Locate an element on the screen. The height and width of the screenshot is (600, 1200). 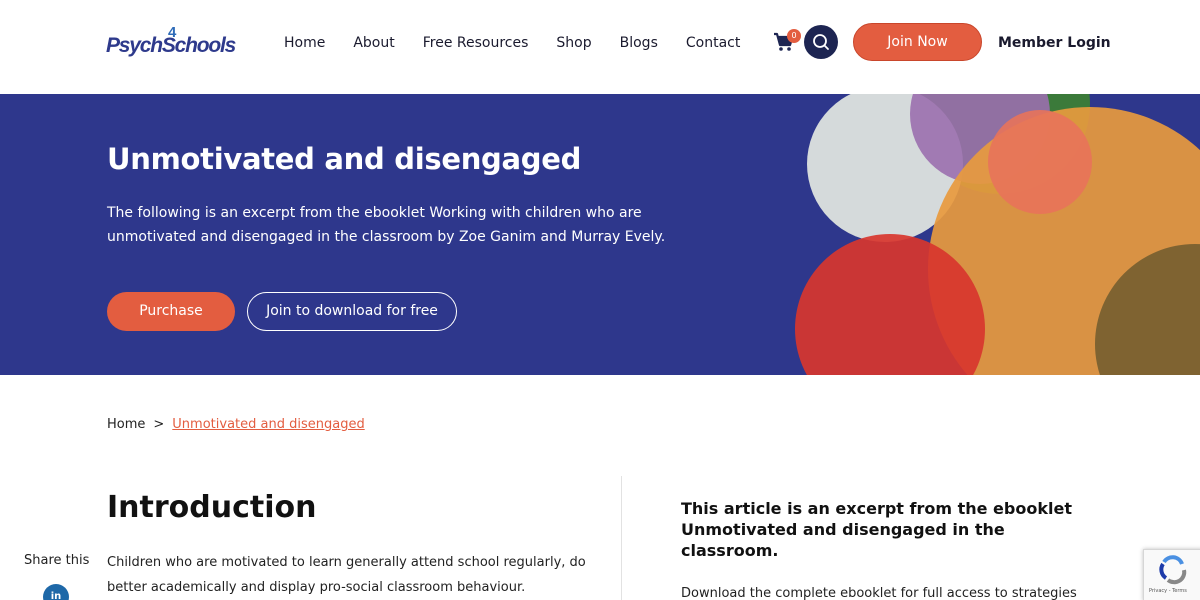
nav-blogs: Blogs is located at coordinates (639, 43).